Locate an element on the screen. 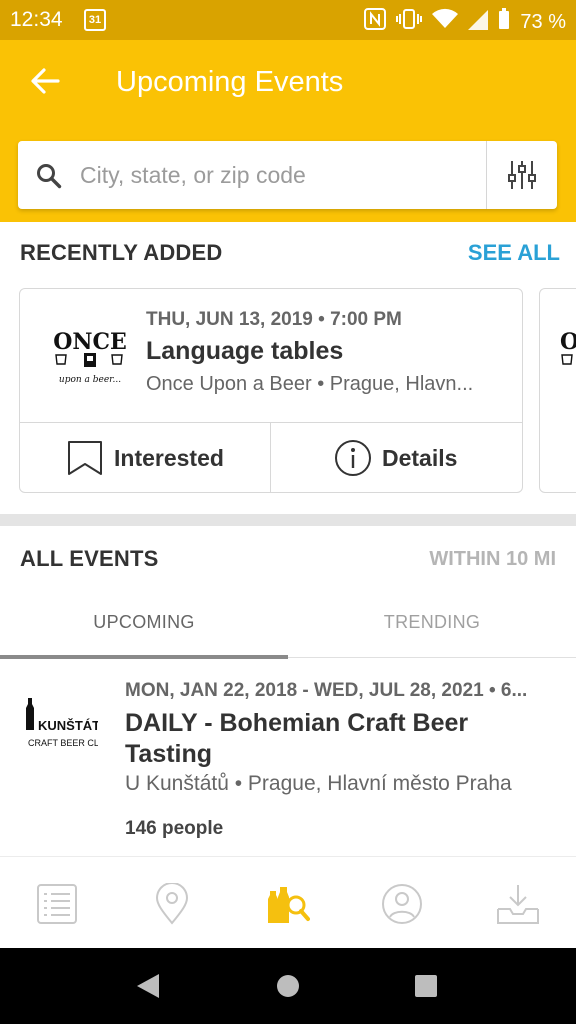 This screenshot has height=1024, width=576. filter-button is located at coordinates (522, 175).